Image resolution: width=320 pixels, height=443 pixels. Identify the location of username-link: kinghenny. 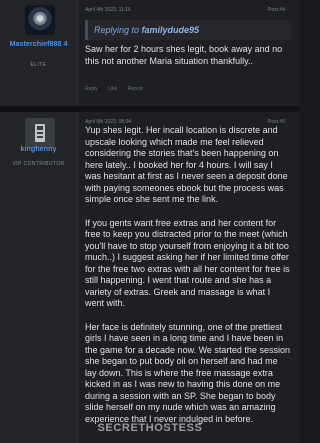
(38, 149).